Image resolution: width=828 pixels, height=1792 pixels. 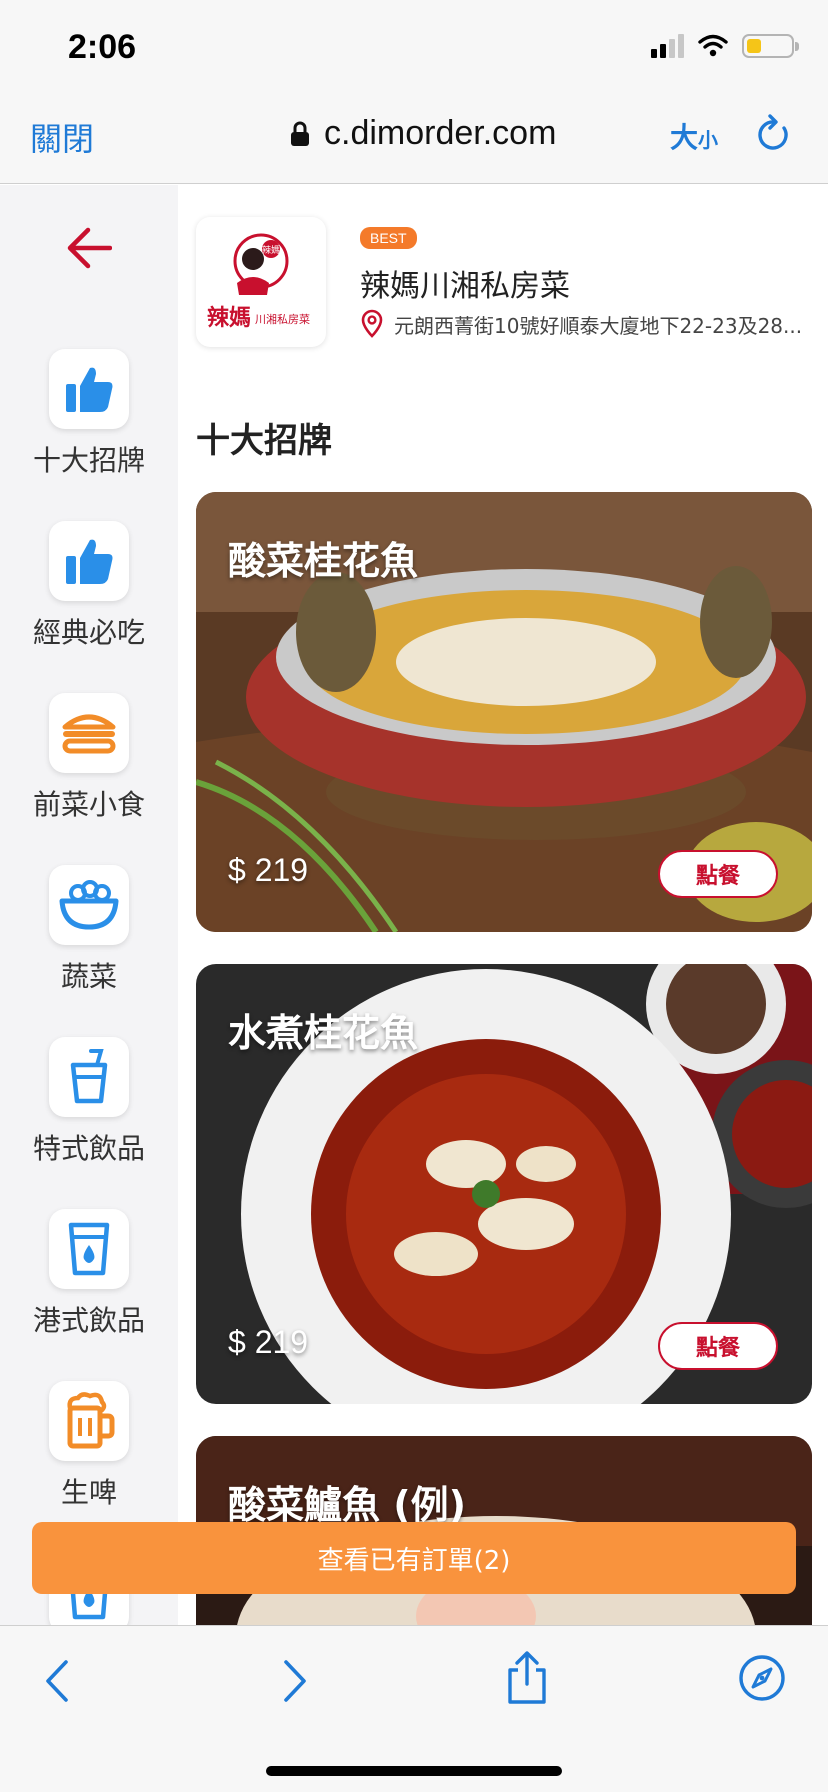 I want to click on bowl-icon, so click(x=89, y=905).